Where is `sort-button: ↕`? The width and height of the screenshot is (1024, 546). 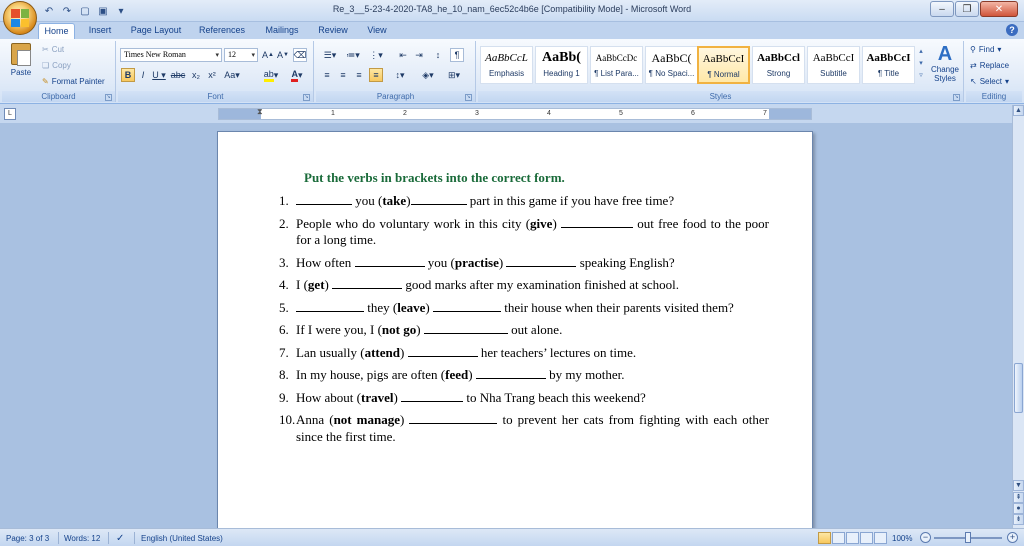 sort-button: ↕ is located at coordinates (438, 55).